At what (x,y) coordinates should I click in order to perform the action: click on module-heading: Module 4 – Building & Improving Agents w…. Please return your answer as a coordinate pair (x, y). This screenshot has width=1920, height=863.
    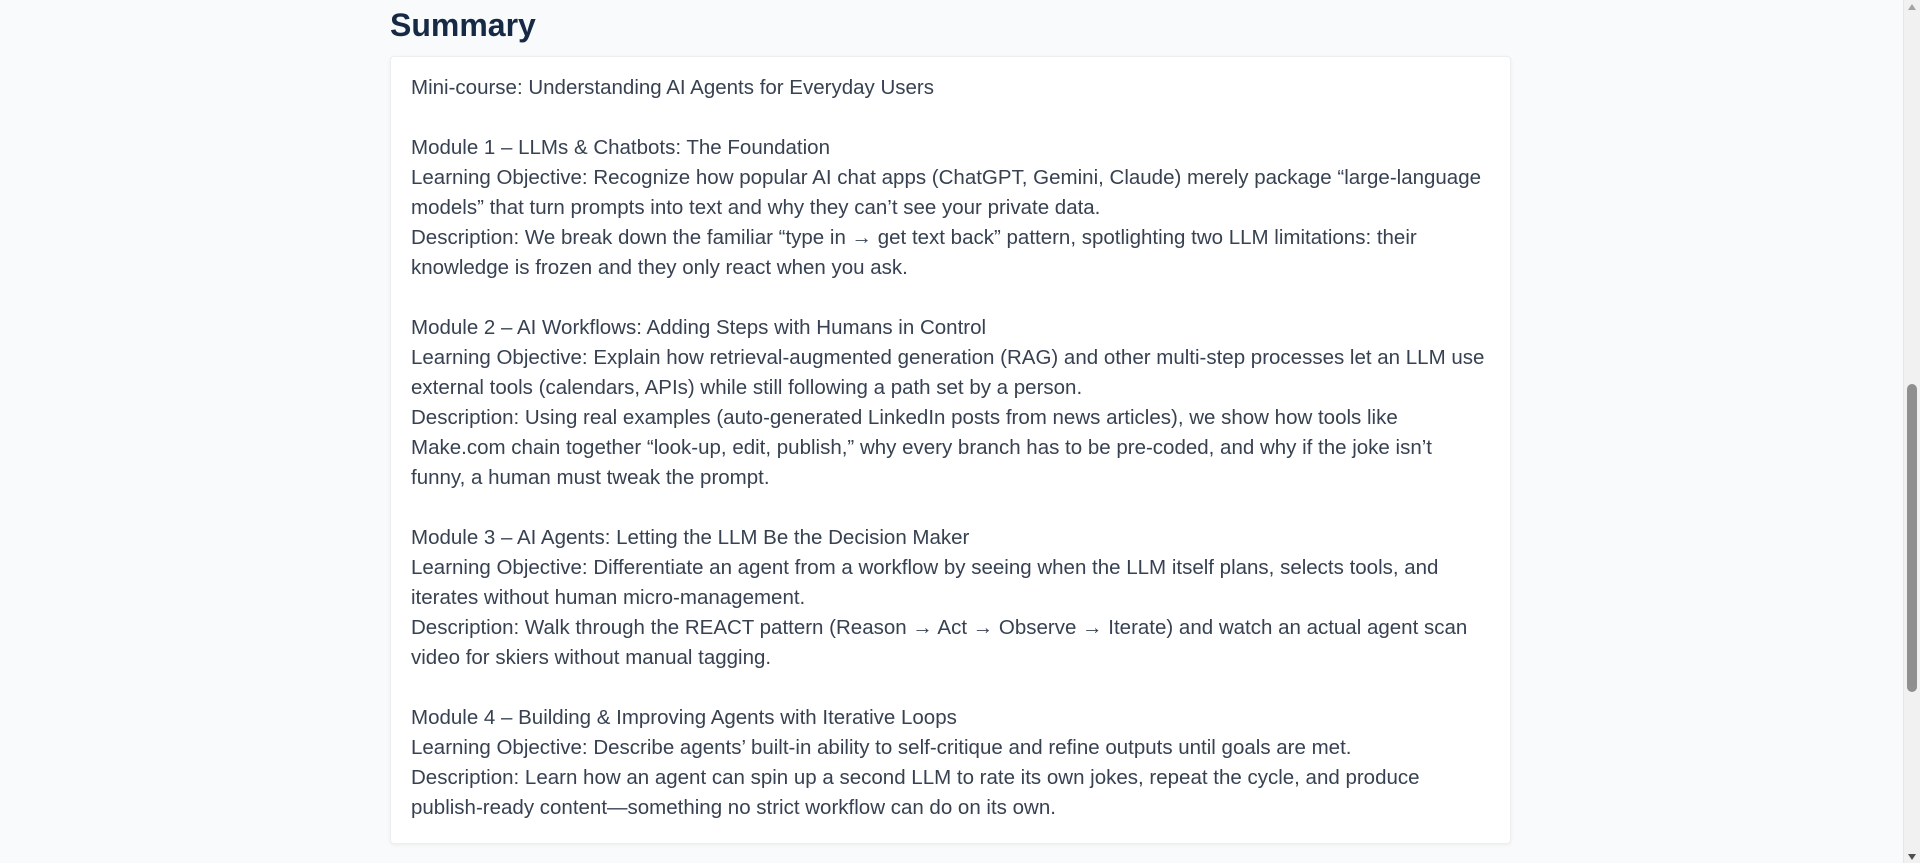
    Looking at the image, I should click on (684, 717).